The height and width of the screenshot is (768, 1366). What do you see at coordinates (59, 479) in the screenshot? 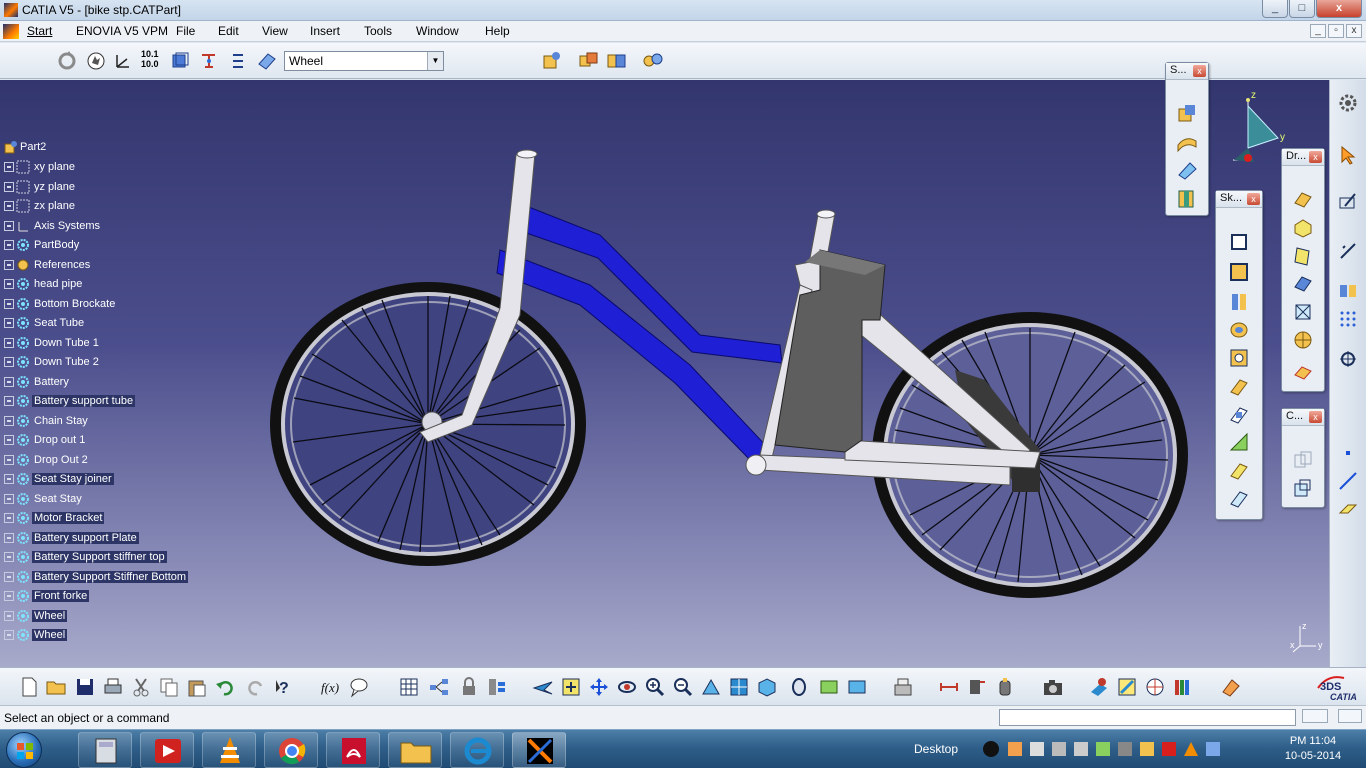
I see `tree-item: Seat Stay joiner` at bounding box center [59, 479].